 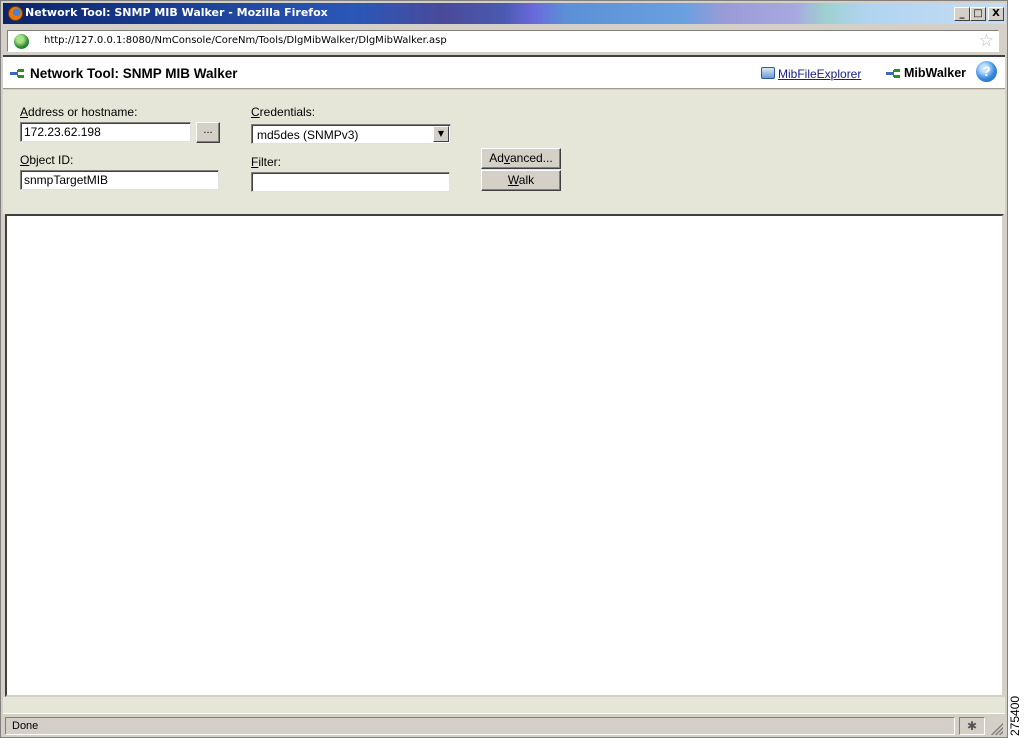 I want to click on object-id-label: Object ID:, so click(x=47, y=160).